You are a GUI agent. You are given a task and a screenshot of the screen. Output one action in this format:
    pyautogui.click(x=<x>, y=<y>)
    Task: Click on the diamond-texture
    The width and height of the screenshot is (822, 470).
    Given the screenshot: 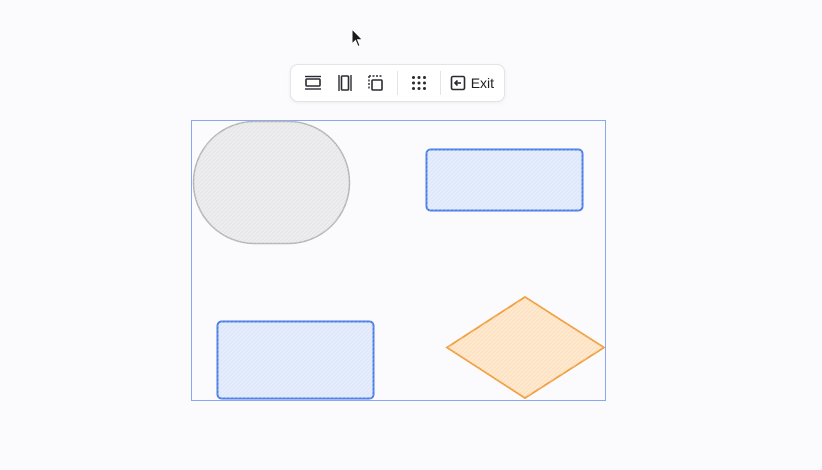 What is the action you would take?
    pyautogui.click(x=525, y=347)
    